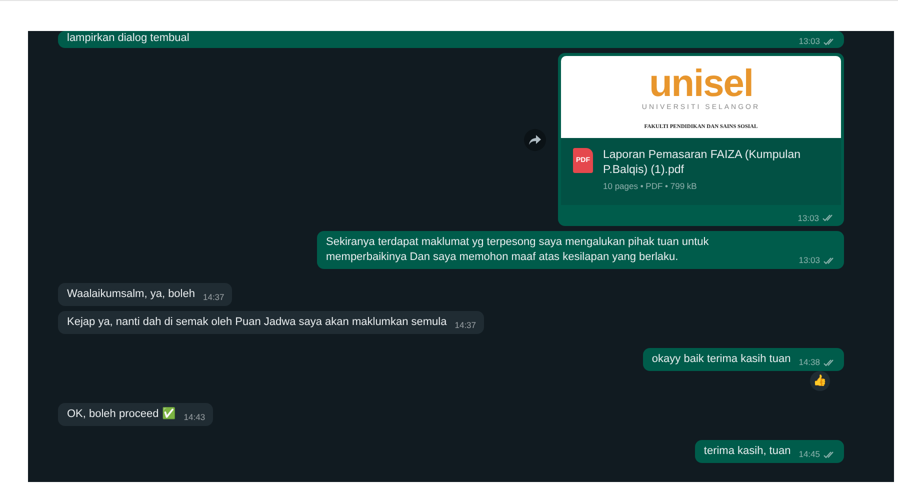  Describe the element at coordinates (121, 414) in the screenshot. I see `message-text: OK, boleh proceed ✅` at that location.